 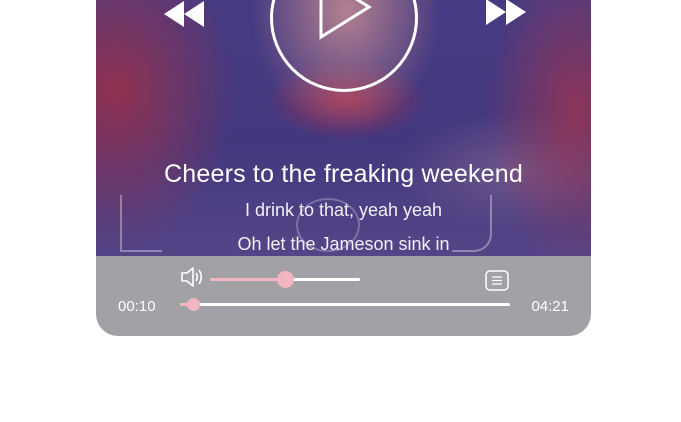 I want to click on playback-bar: 00:10 04:21, so click(x=343, y=296).